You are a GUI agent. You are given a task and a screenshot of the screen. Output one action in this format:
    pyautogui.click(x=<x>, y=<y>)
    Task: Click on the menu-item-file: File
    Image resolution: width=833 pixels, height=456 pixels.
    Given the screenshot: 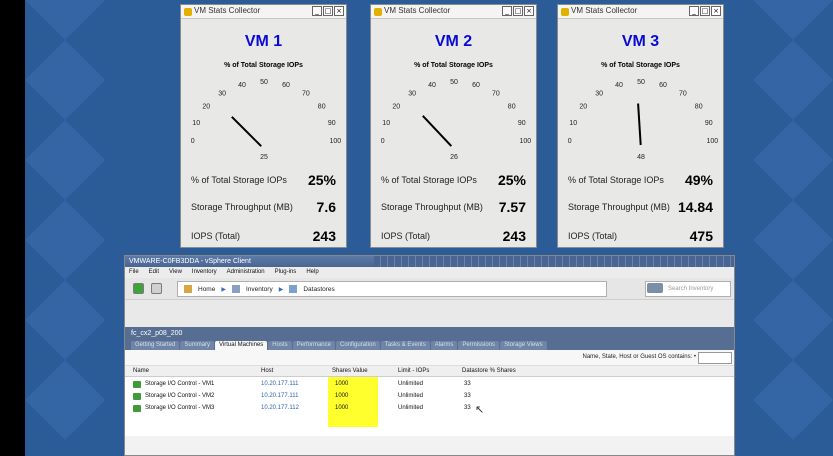 What is the action you would take?
    pyautogui.click(x=134, y=272)
    